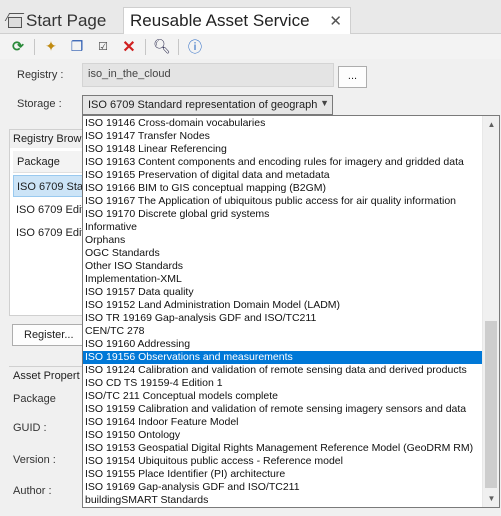 Image resolution: width=501 pixels, height=516 pixels. Describe the element at coordinates (282, 253) in the screenshot. I see `dropdown-option: OGC Standards` at that location.